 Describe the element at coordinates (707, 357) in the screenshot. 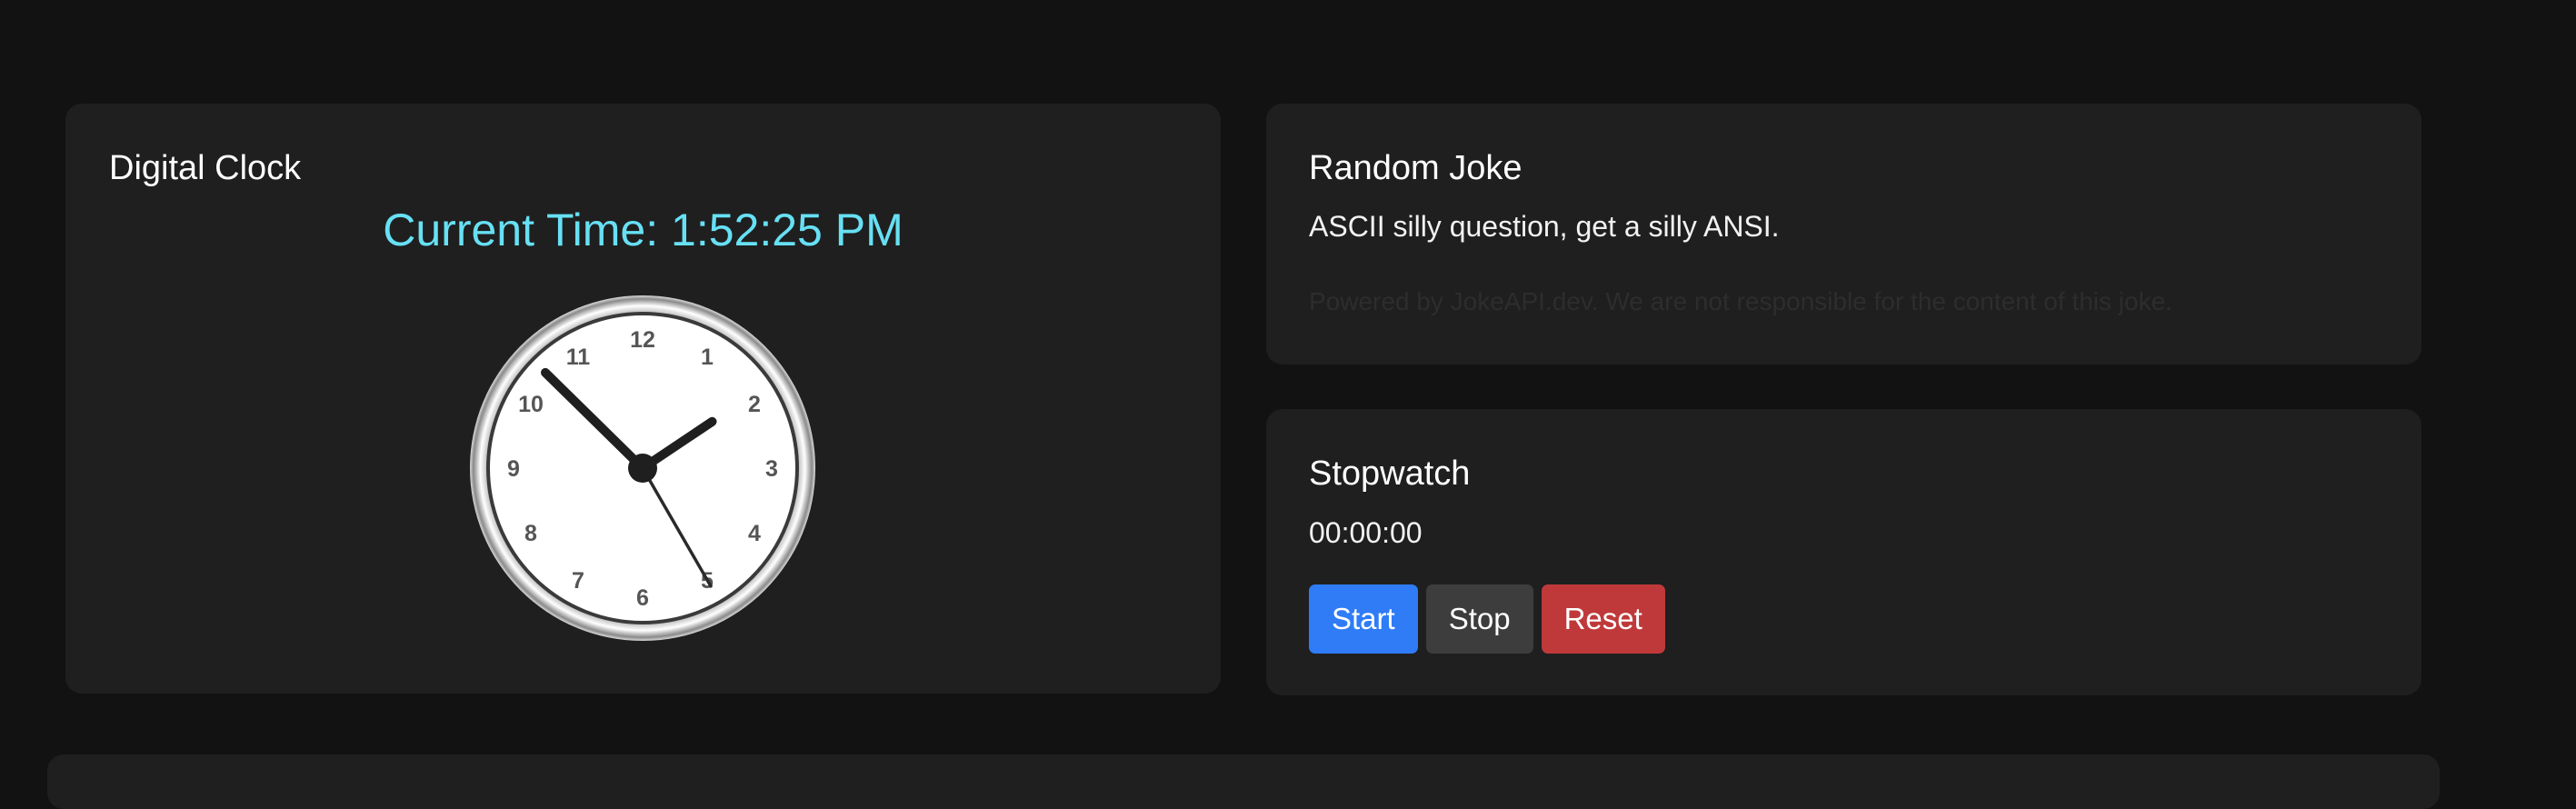

I see `clock-numeral-1: 1` at that location.